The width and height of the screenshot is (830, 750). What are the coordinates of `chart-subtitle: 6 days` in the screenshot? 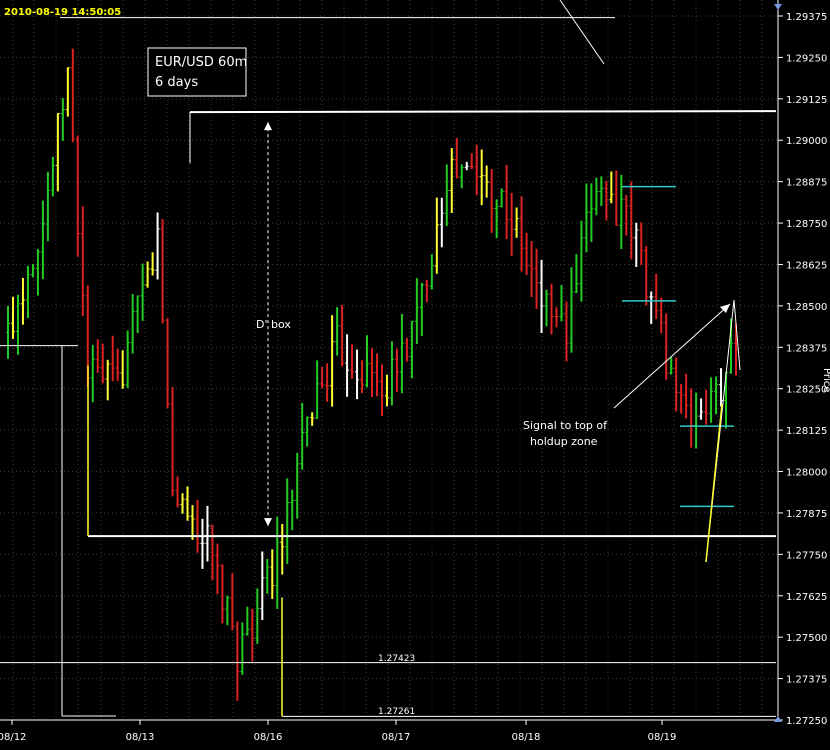 It's located at (176, 82).